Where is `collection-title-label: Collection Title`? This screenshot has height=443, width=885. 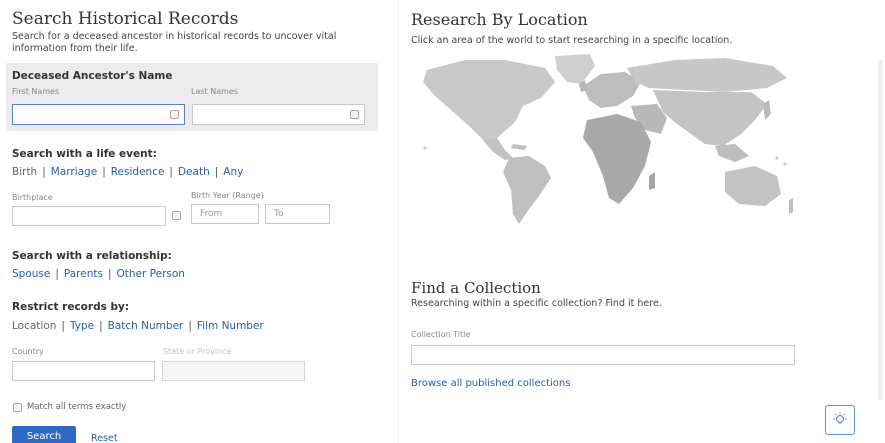 collection-title-label: Collection Title is located at coordinates (441, 334).